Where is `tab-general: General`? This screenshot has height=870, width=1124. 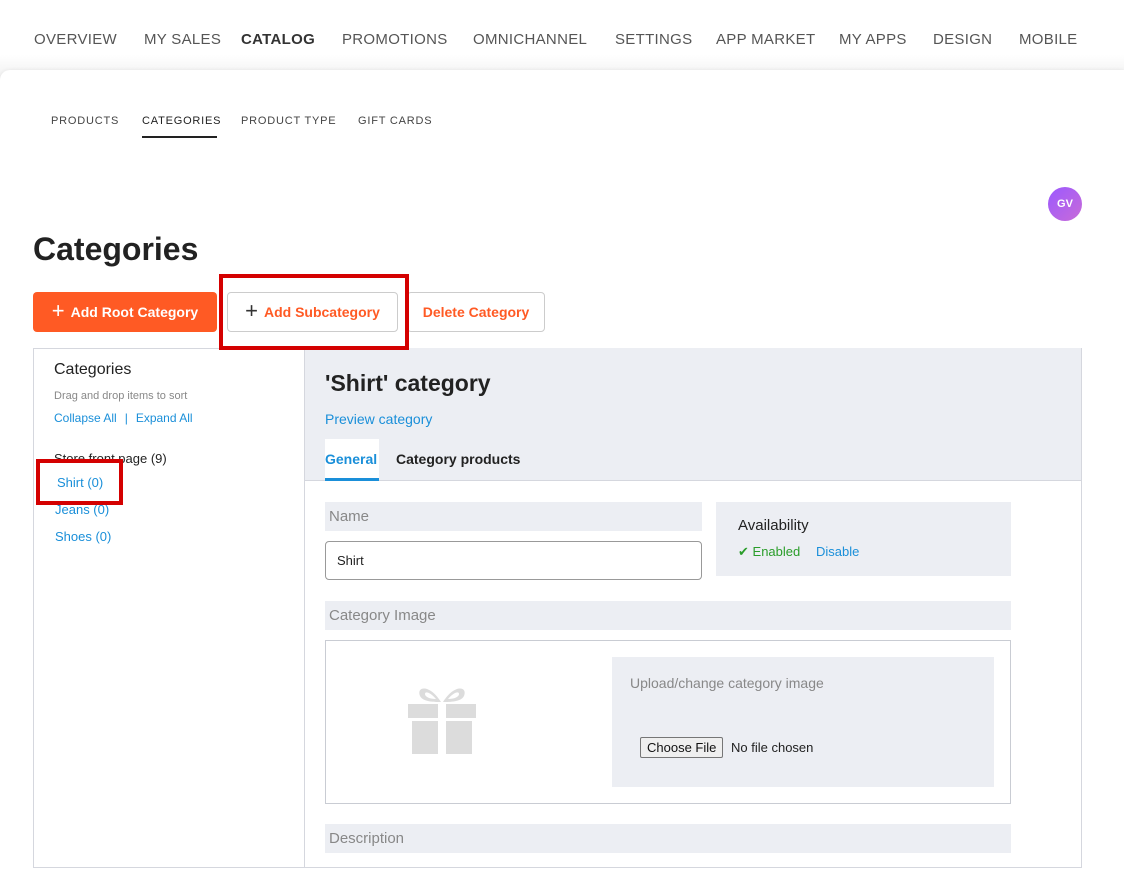 tab-general: General is located at coordinates (351, 459).